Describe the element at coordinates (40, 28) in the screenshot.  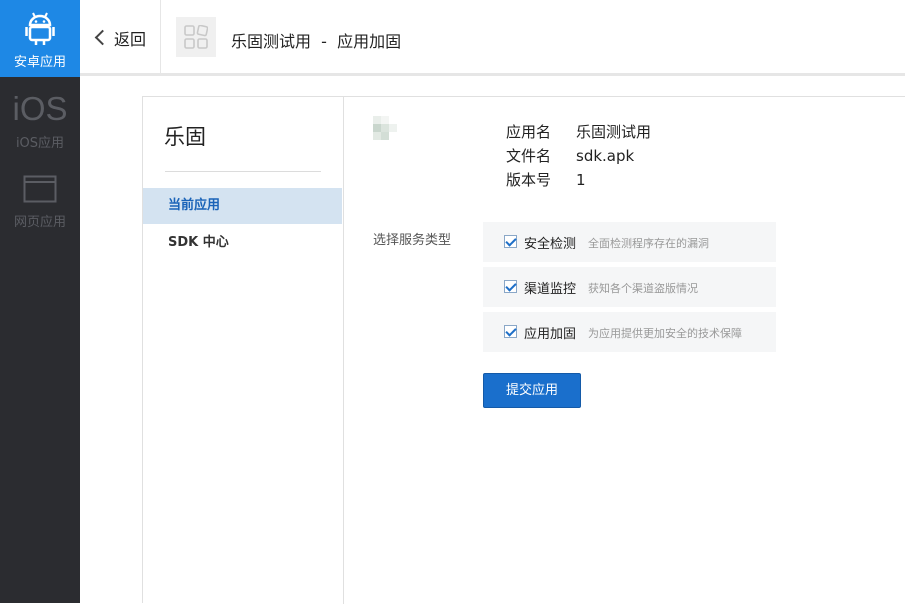
I see `android-icon` at that location.